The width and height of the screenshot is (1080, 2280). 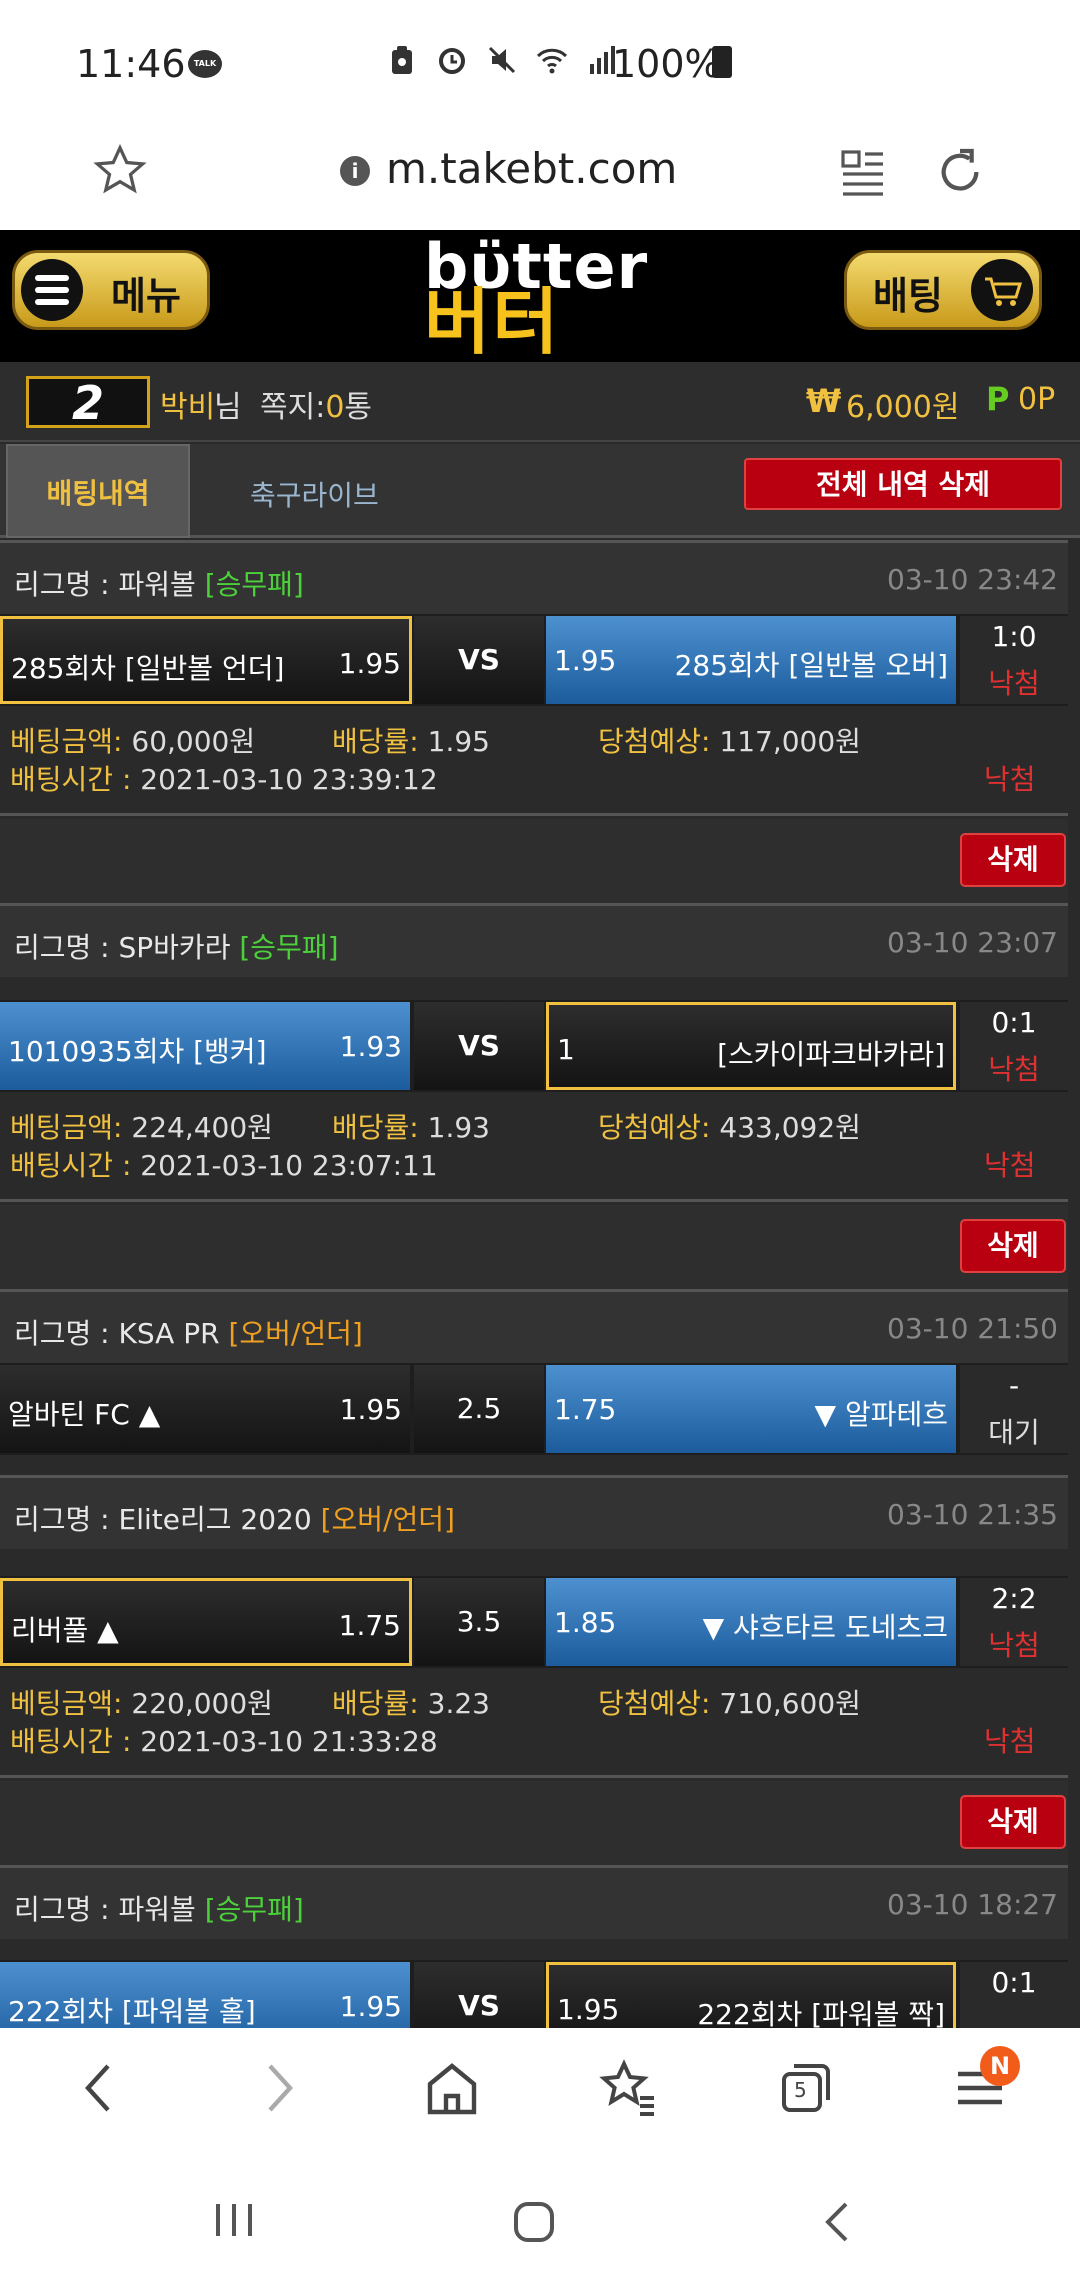 I want to click on forward-icon, so click(x=278, y=2088).